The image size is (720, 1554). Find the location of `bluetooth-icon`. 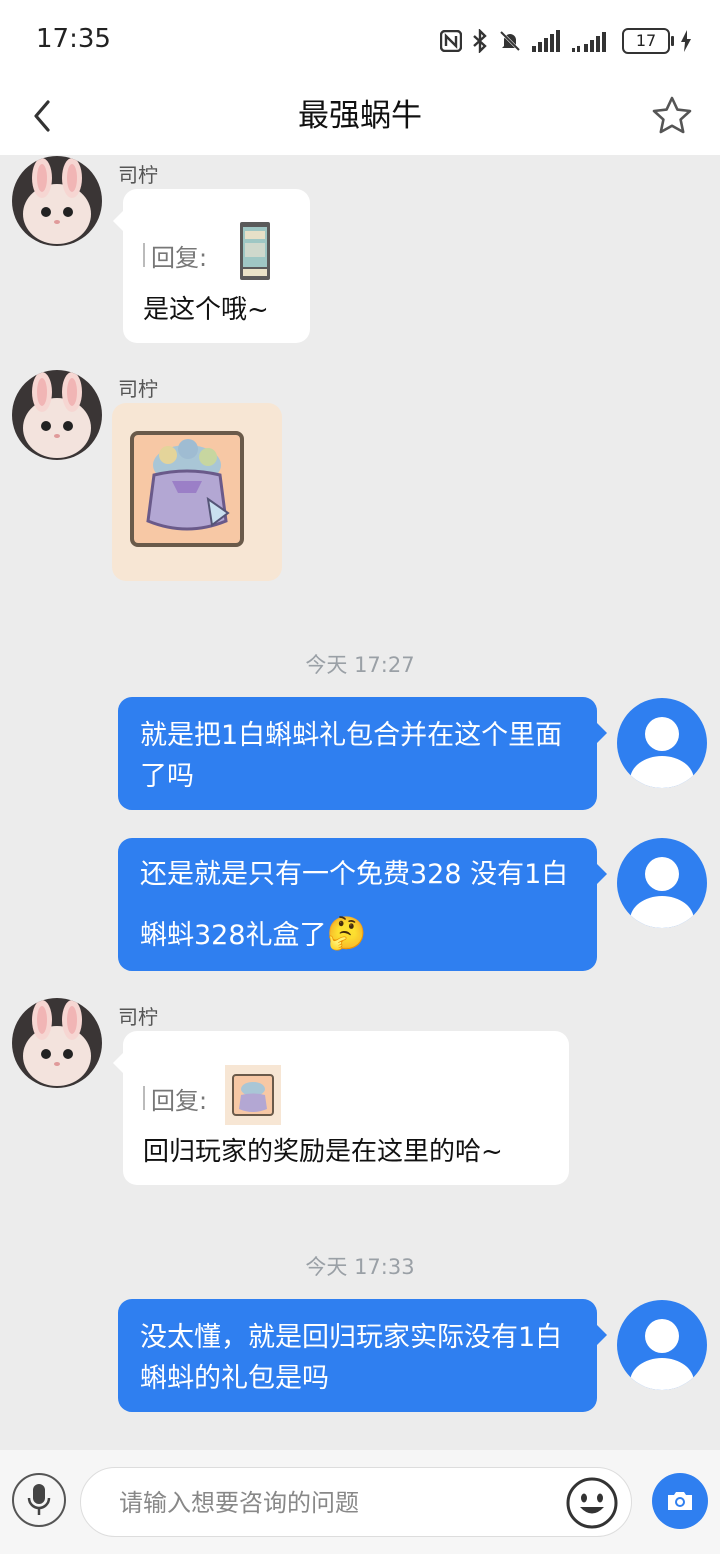

bluetooth-icon is located at coordinates (480, 41).